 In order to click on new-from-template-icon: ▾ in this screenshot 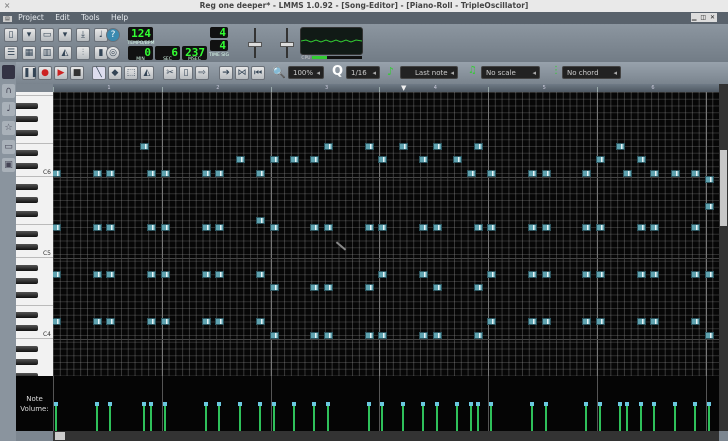, I will do `click(29, 35)`.